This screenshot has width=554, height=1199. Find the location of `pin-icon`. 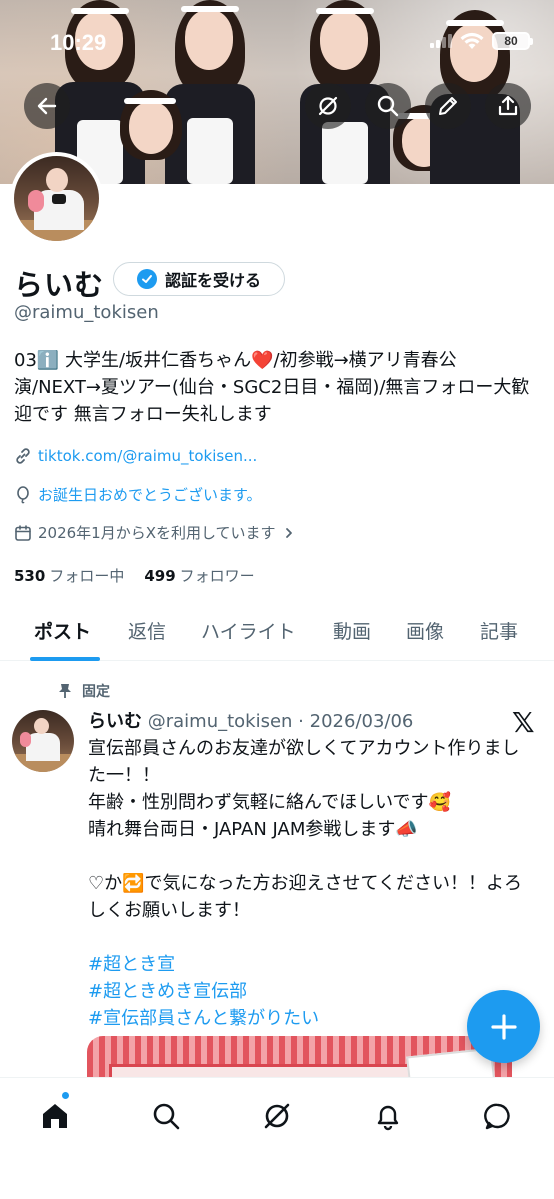

pin-icon is located at coordinates (65, 691).